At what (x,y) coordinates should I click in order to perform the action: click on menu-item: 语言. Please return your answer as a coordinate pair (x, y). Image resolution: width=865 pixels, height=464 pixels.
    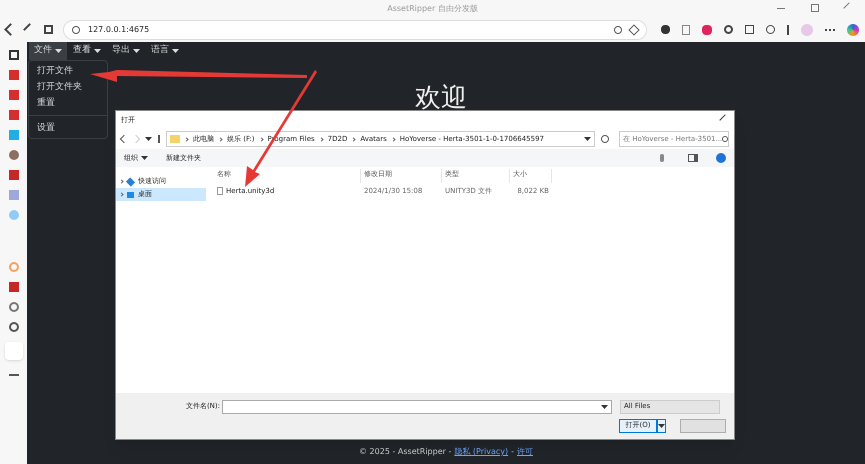
    Looking at the image, I should click on (165, 51).